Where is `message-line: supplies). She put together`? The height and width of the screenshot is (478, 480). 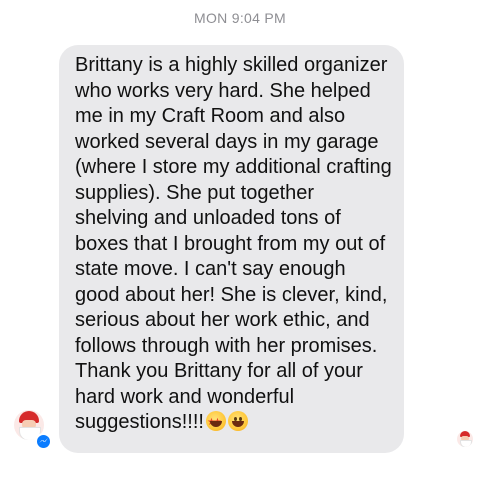 message-line: supplies). She put together is located at coordinates (195, 192).